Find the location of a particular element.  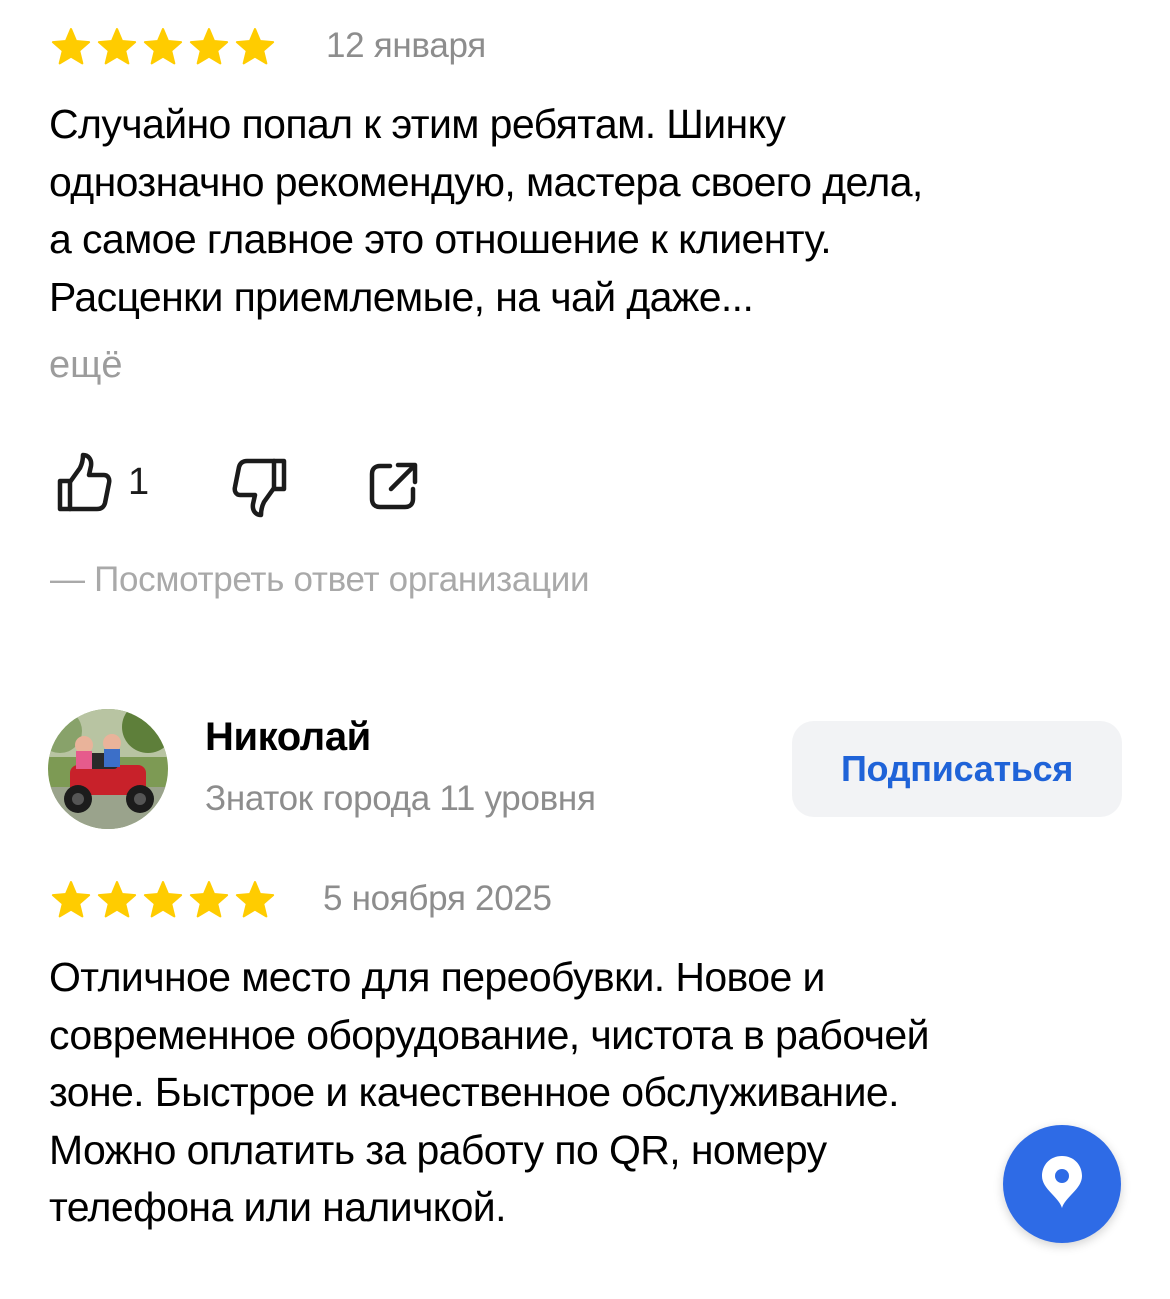

map-pin-button is located at coordinates (1062, 1184).